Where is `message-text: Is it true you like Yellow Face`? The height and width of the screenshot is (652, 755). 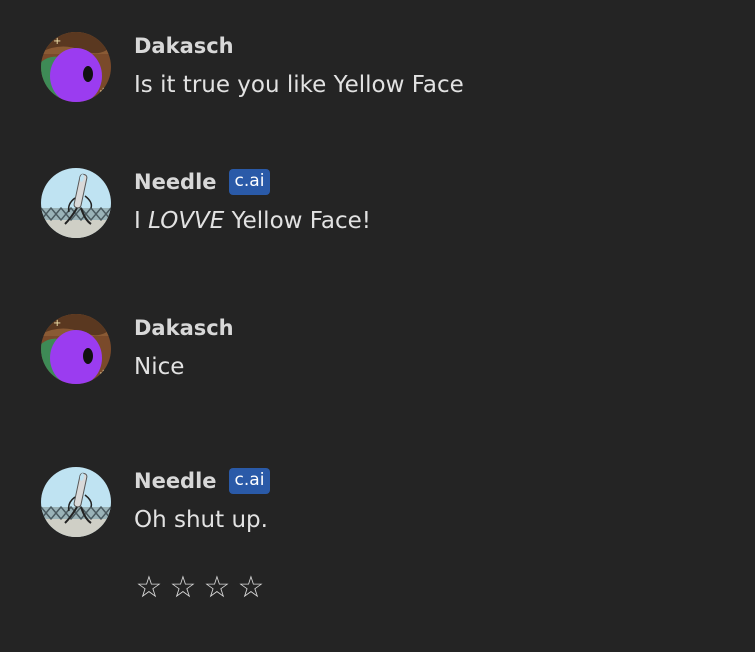 message-text: Is it true you like Yellow Face is located at coordinates (299, 85).